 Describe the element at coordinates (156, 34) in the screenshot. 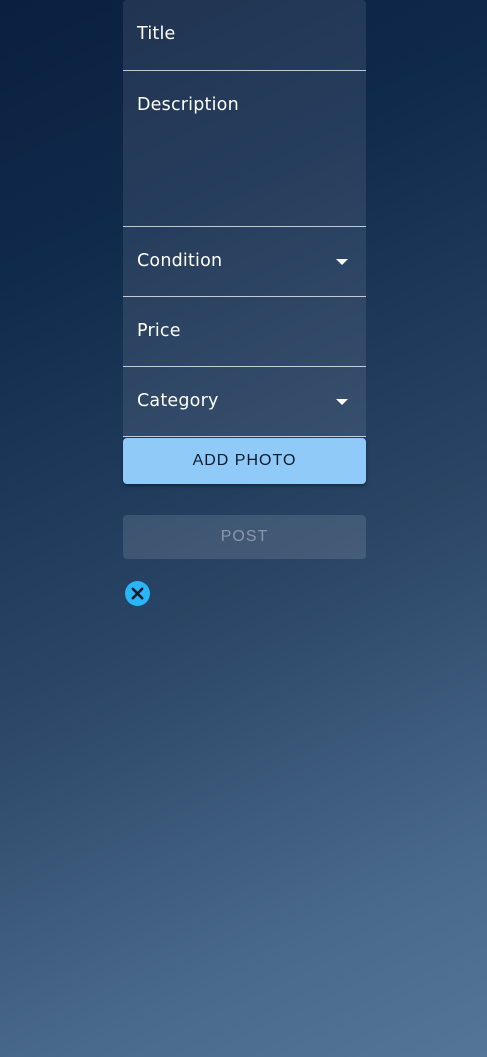

I see `title-field-label: Title` at that location.